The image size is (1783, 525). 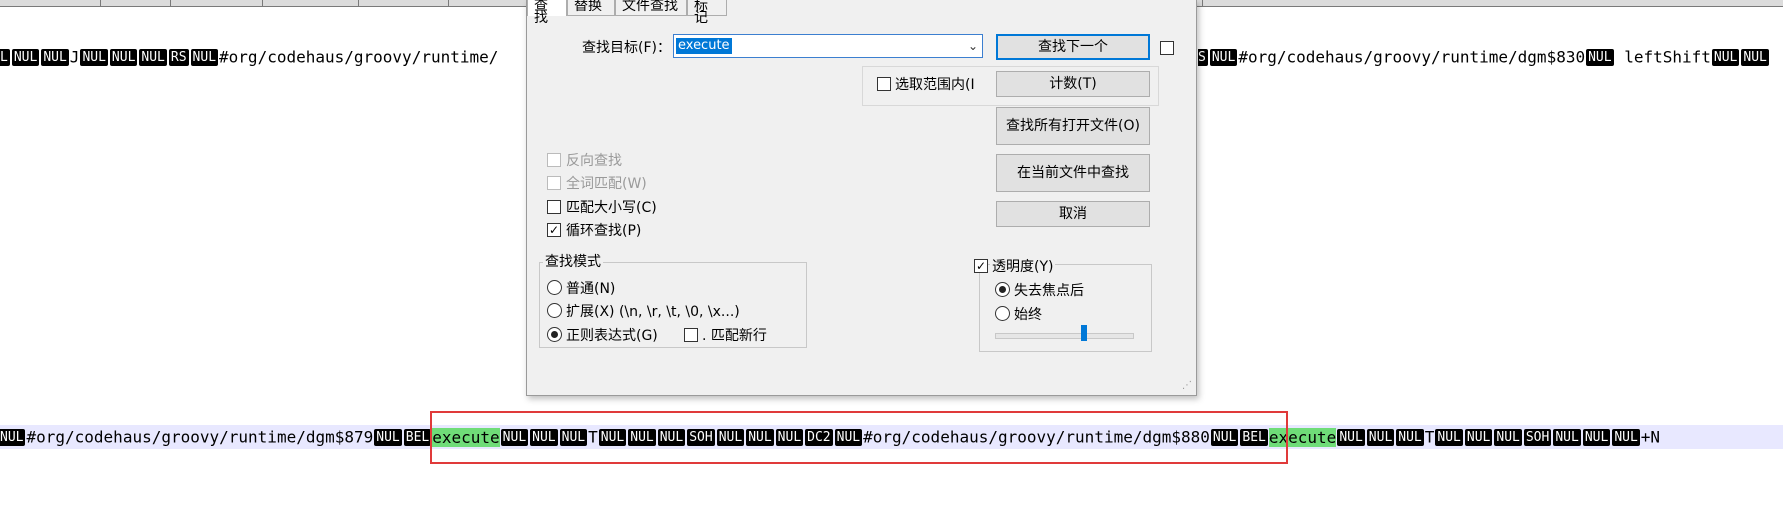 What do you see at coordinates (200, 437) in the screenshot?
I see `line-text: #org/codehaus/groovy/runtime/dgm$879` at bounding box center [200, 437].